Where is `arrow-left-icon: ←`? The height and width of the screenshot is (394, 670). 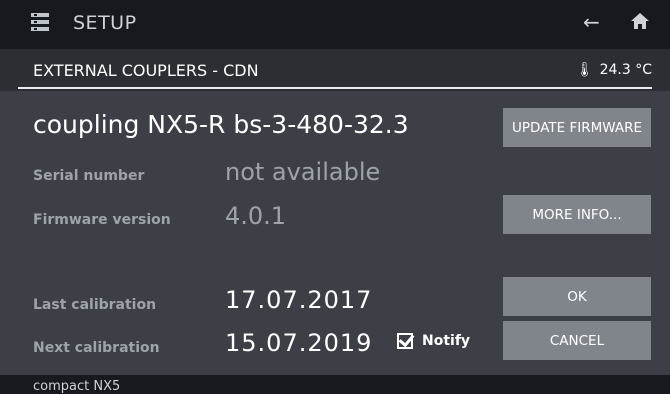 arrow-left-icon: ← is located at coordinates (591, 22).